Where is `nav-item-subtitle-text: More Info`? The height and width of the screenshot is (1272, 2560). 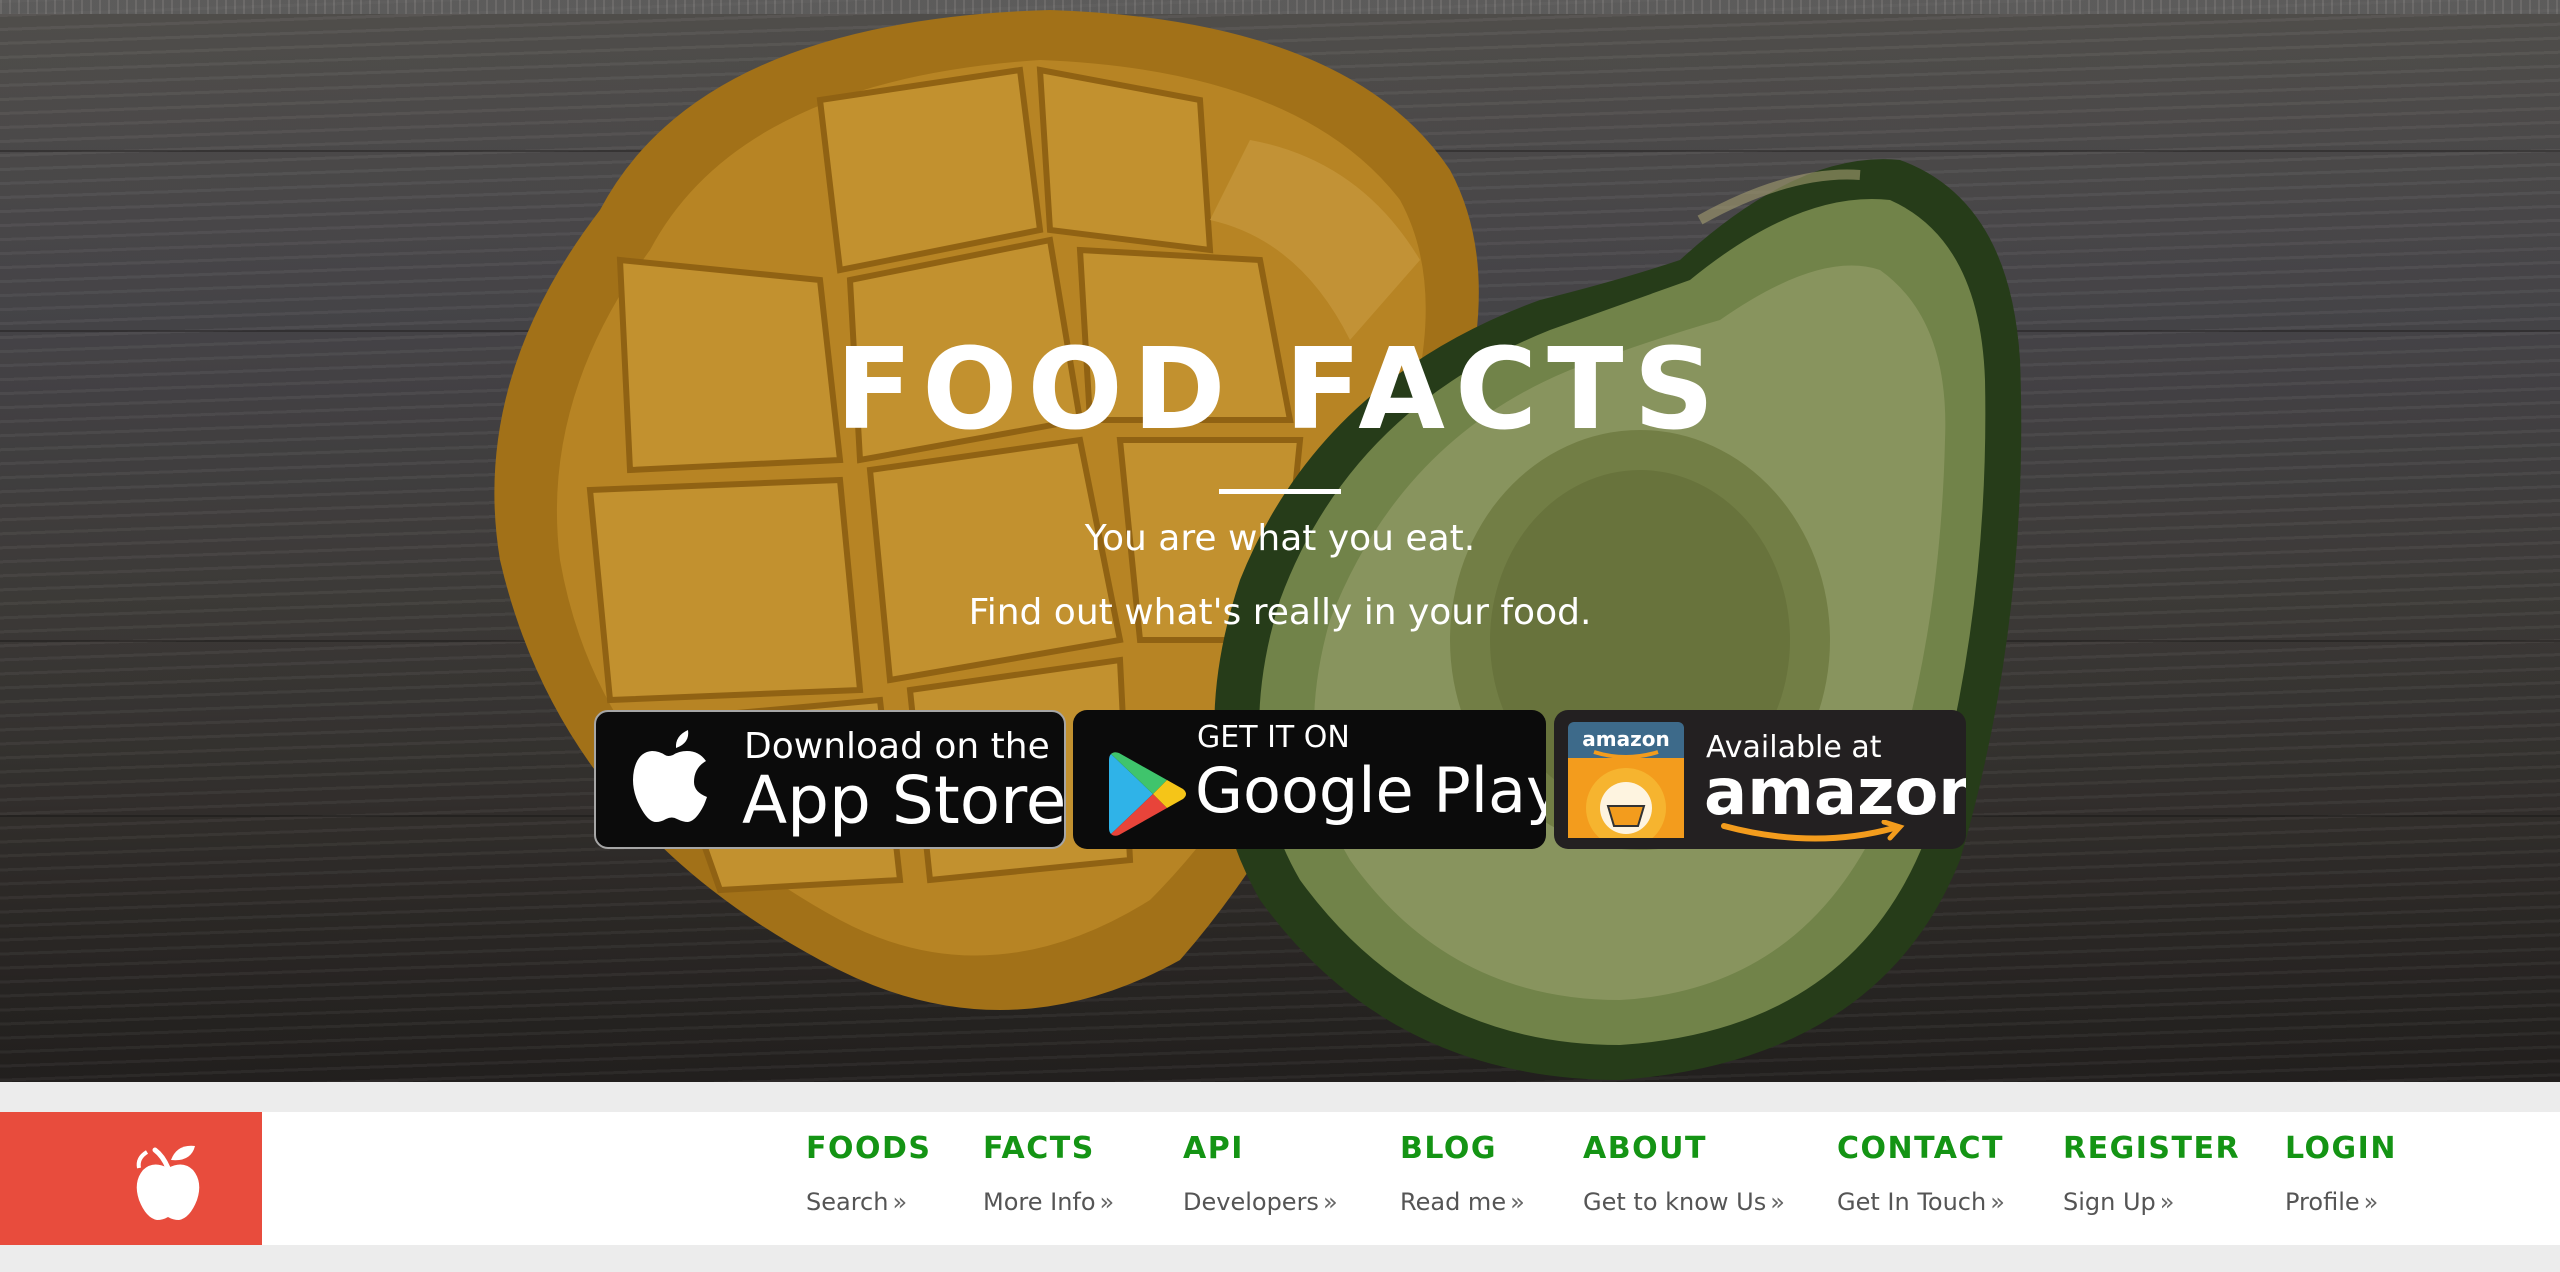 nav-item-subtitle-text: More Info is located at coordinates (1039, 1202).